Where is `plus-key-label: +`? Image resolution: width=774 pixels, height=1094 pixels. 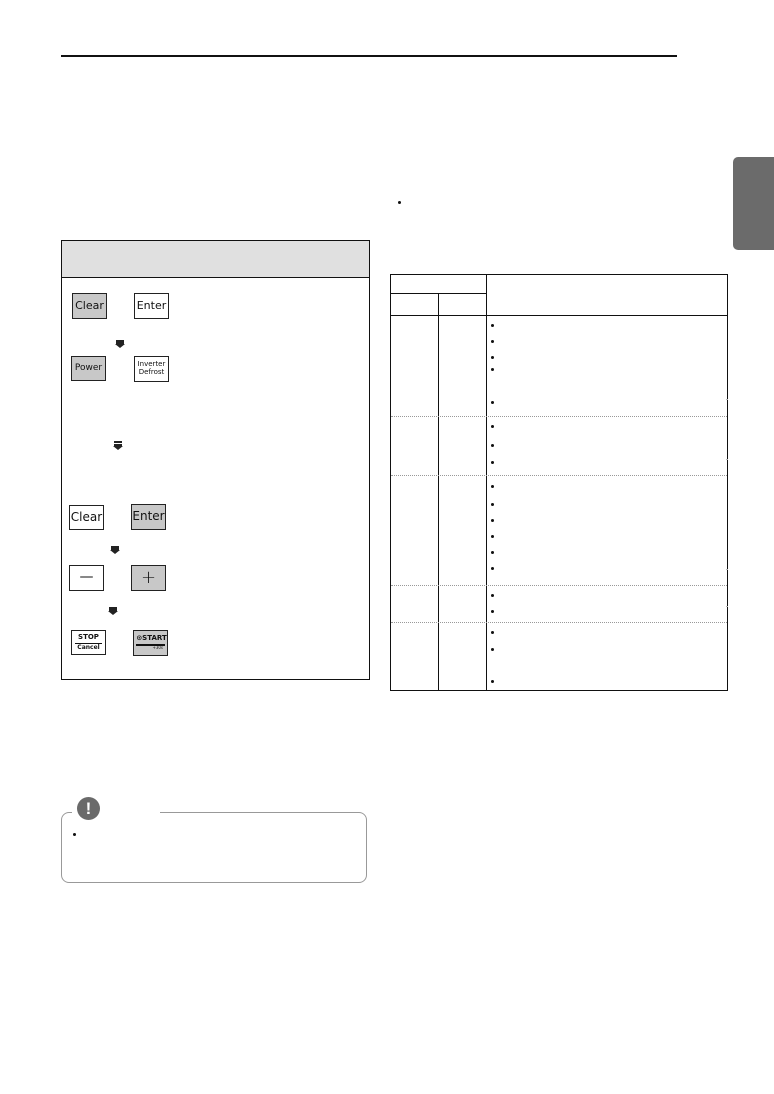 plus-key-label: + is located at coordinates (148, 578).